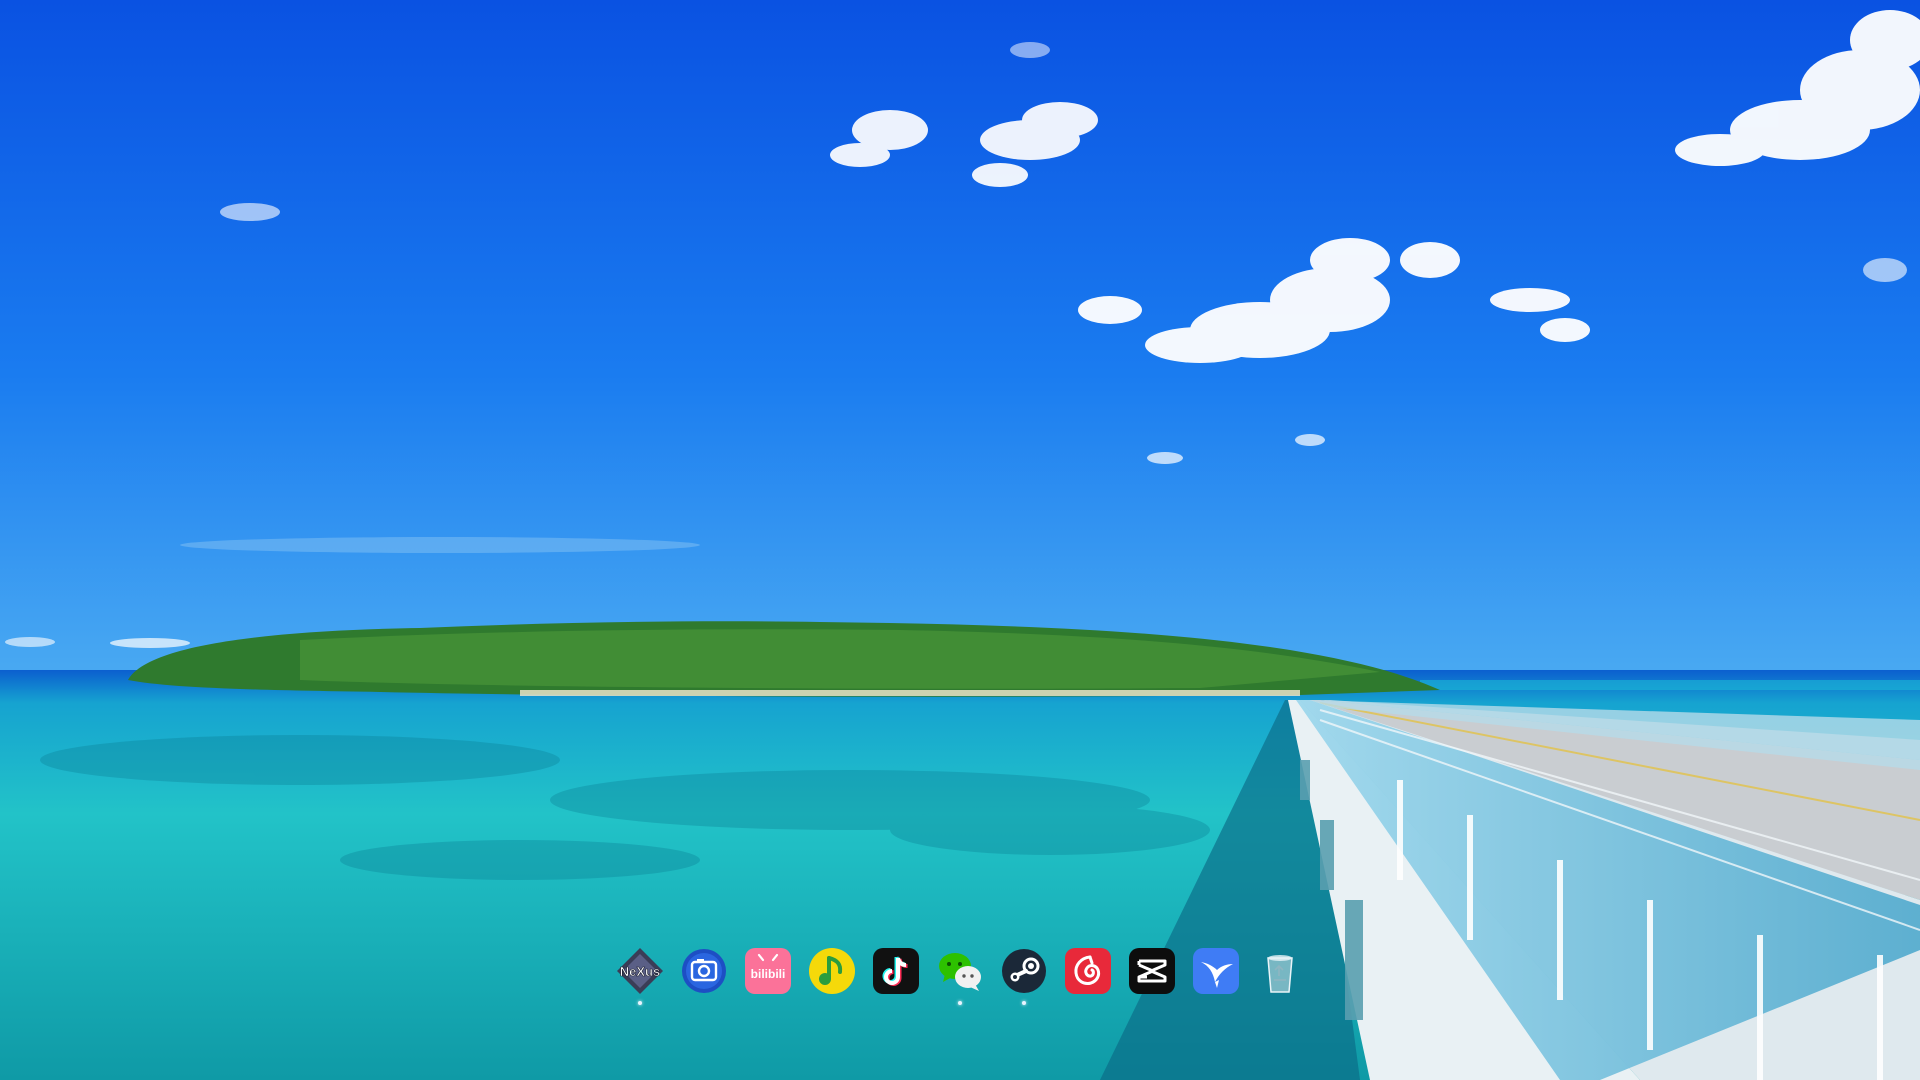  What do you see at coordinates (1216, 971) in the screenshot?
I see `bird-icon` at bounding box center [1216, 971].